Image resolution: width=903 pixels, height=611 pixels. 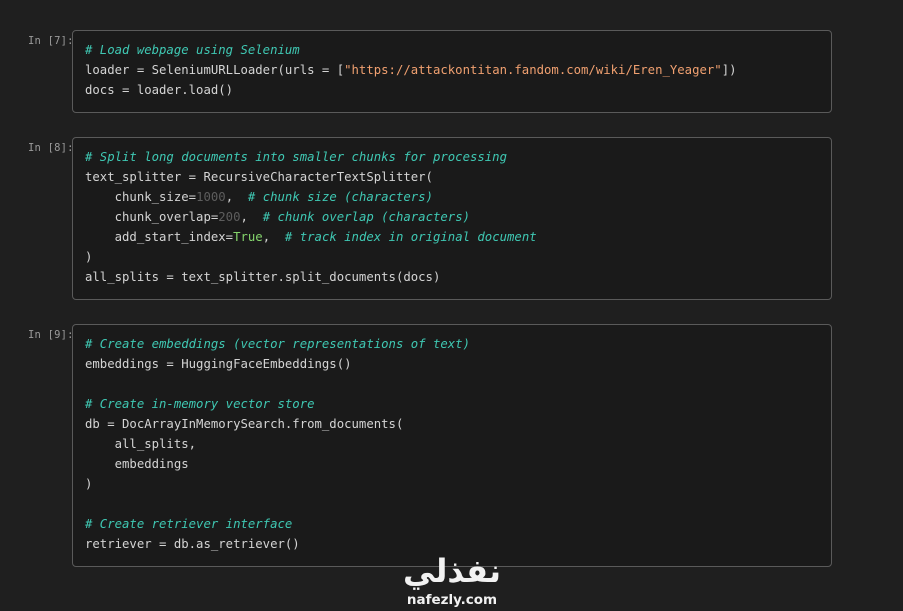 I want to click on code-token: 200, so click(x=229, y=217).